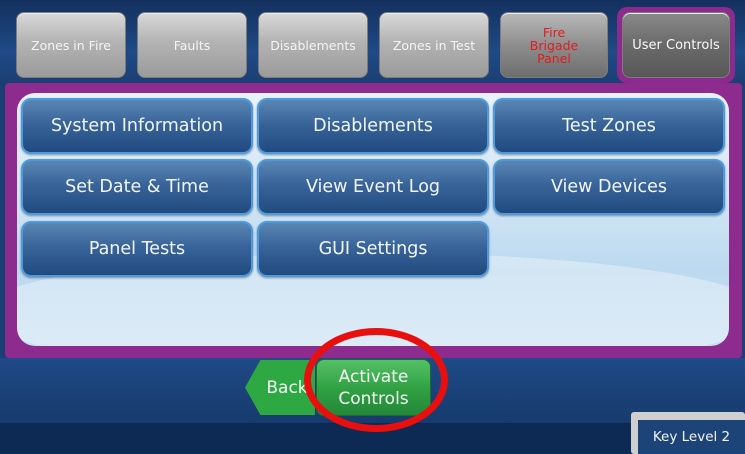 This screenshot has width=745, height=454. What do you see at coordinates (313, 45) in the screenshot?
I see `tab-disablements: Disablements` at bounding box center [313, 45].